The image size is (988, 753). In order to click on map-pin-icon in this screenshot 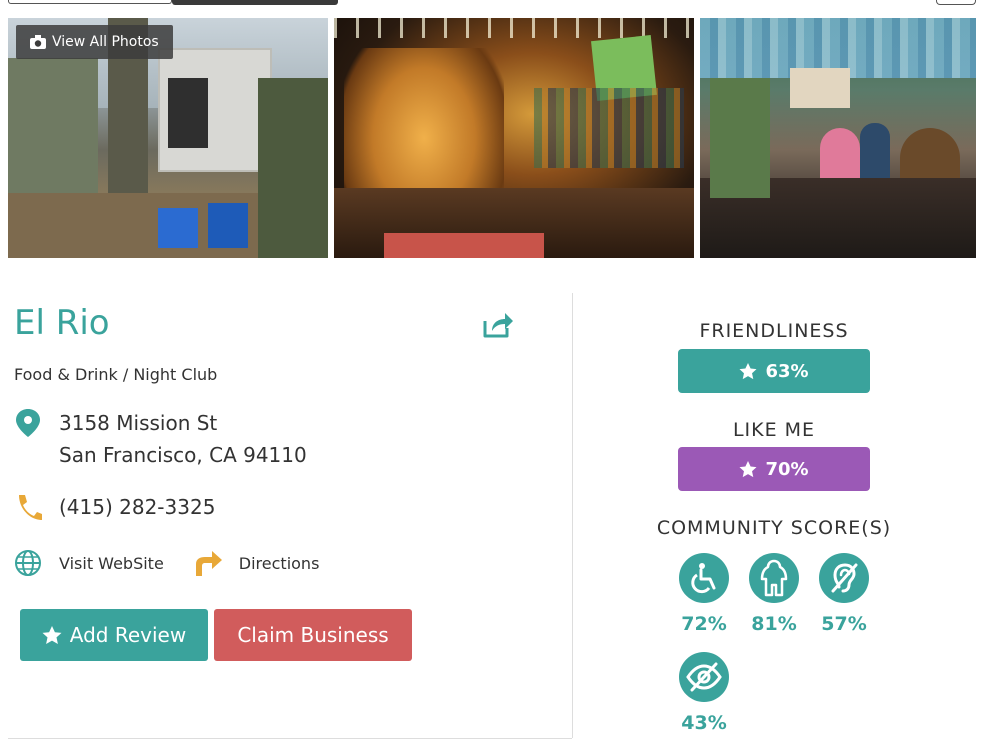, I will do `click(28, 423)`.